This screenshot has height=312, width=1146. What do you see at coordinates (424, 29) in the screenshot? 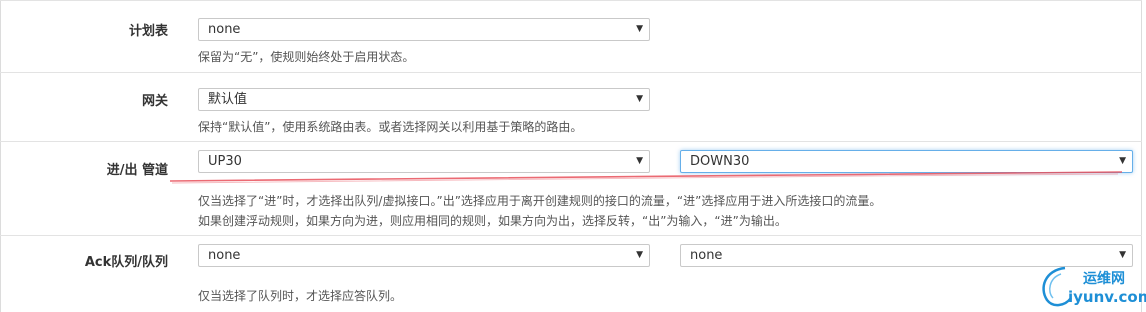
I see `schedule-select: none ▼` at bounding box center [424, 29].